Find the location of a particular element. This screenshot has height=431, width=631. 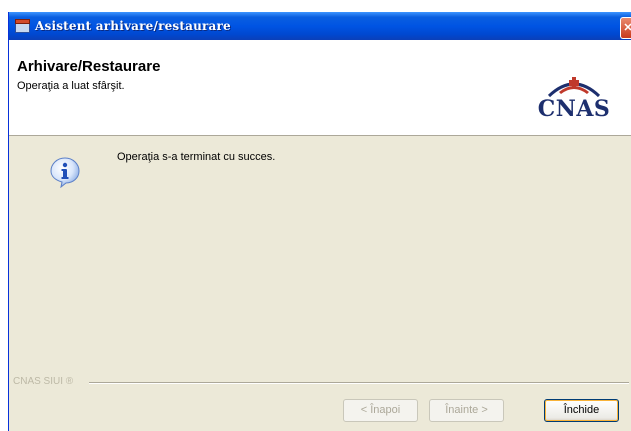

logo-text: CNAS is located at coordinates (574, 109).